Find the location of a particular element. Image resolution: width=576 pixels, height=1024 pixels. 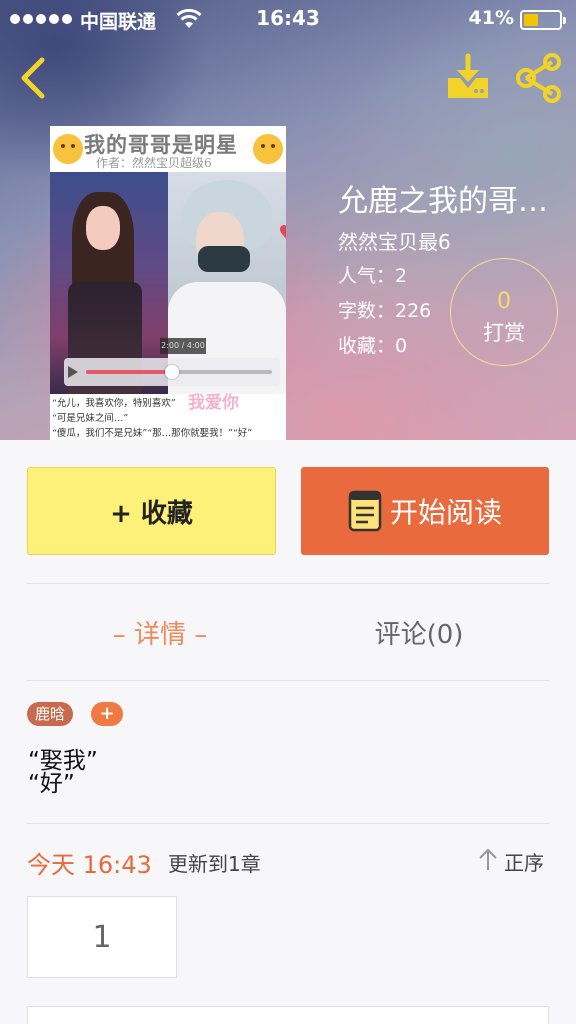

battery-icon is located at coordinates (543, 20).